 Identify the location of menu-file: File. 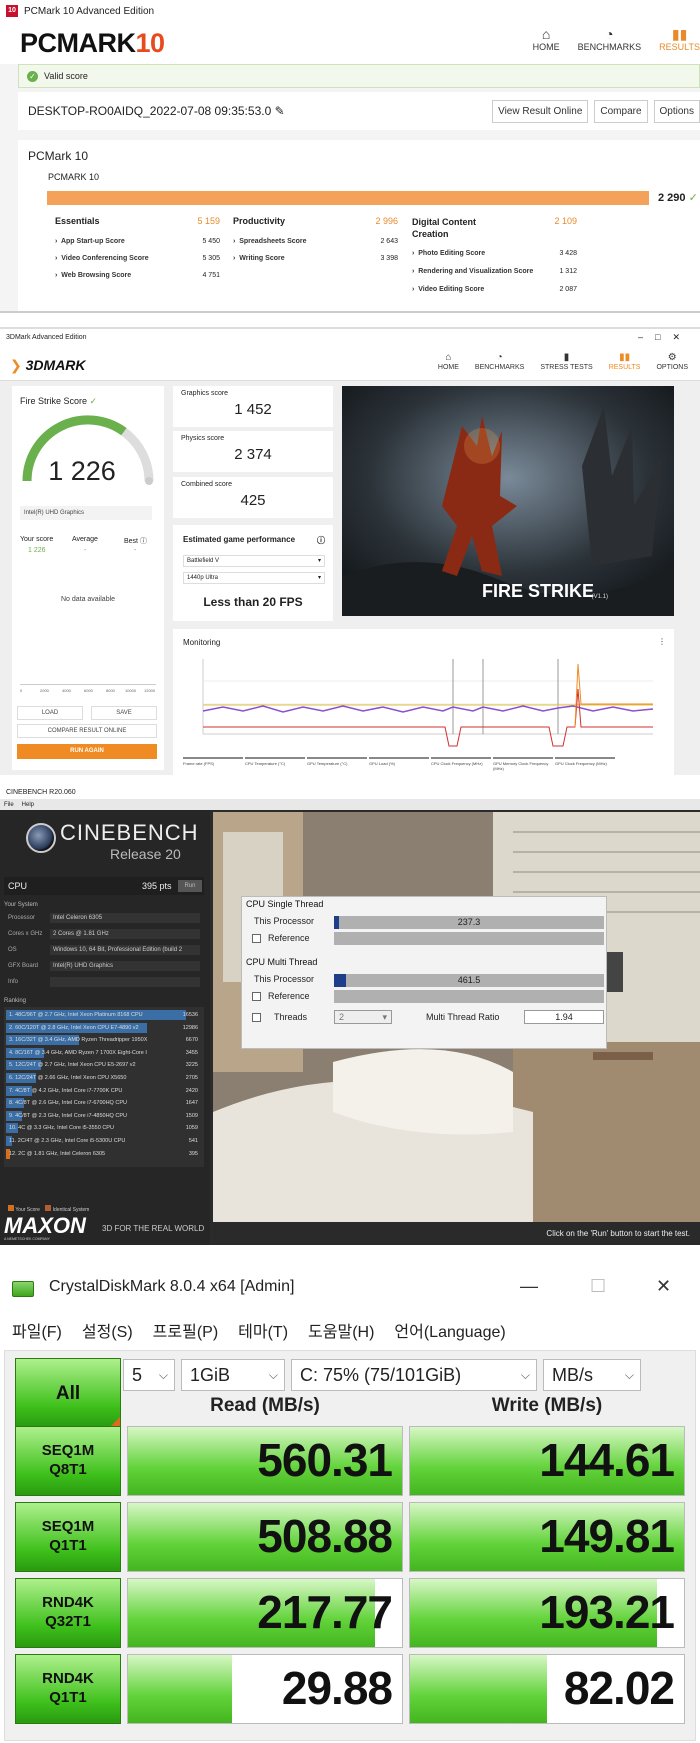
(9, 805).